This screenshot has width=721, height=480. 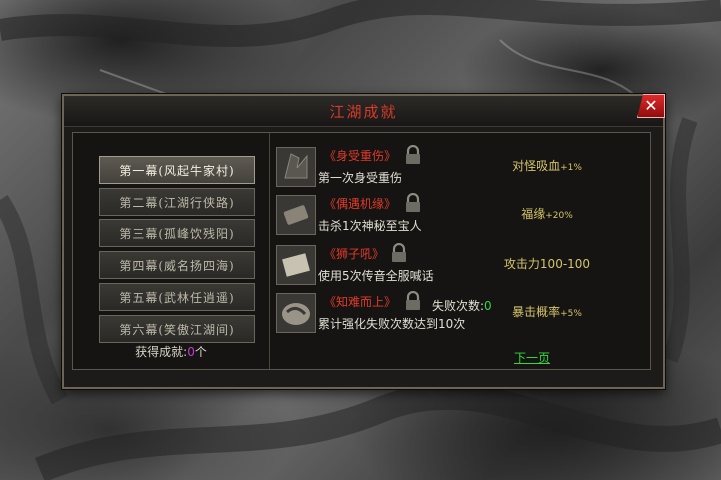 I want to click on reward-text: 暴击概率, so click(x=536, y=312).